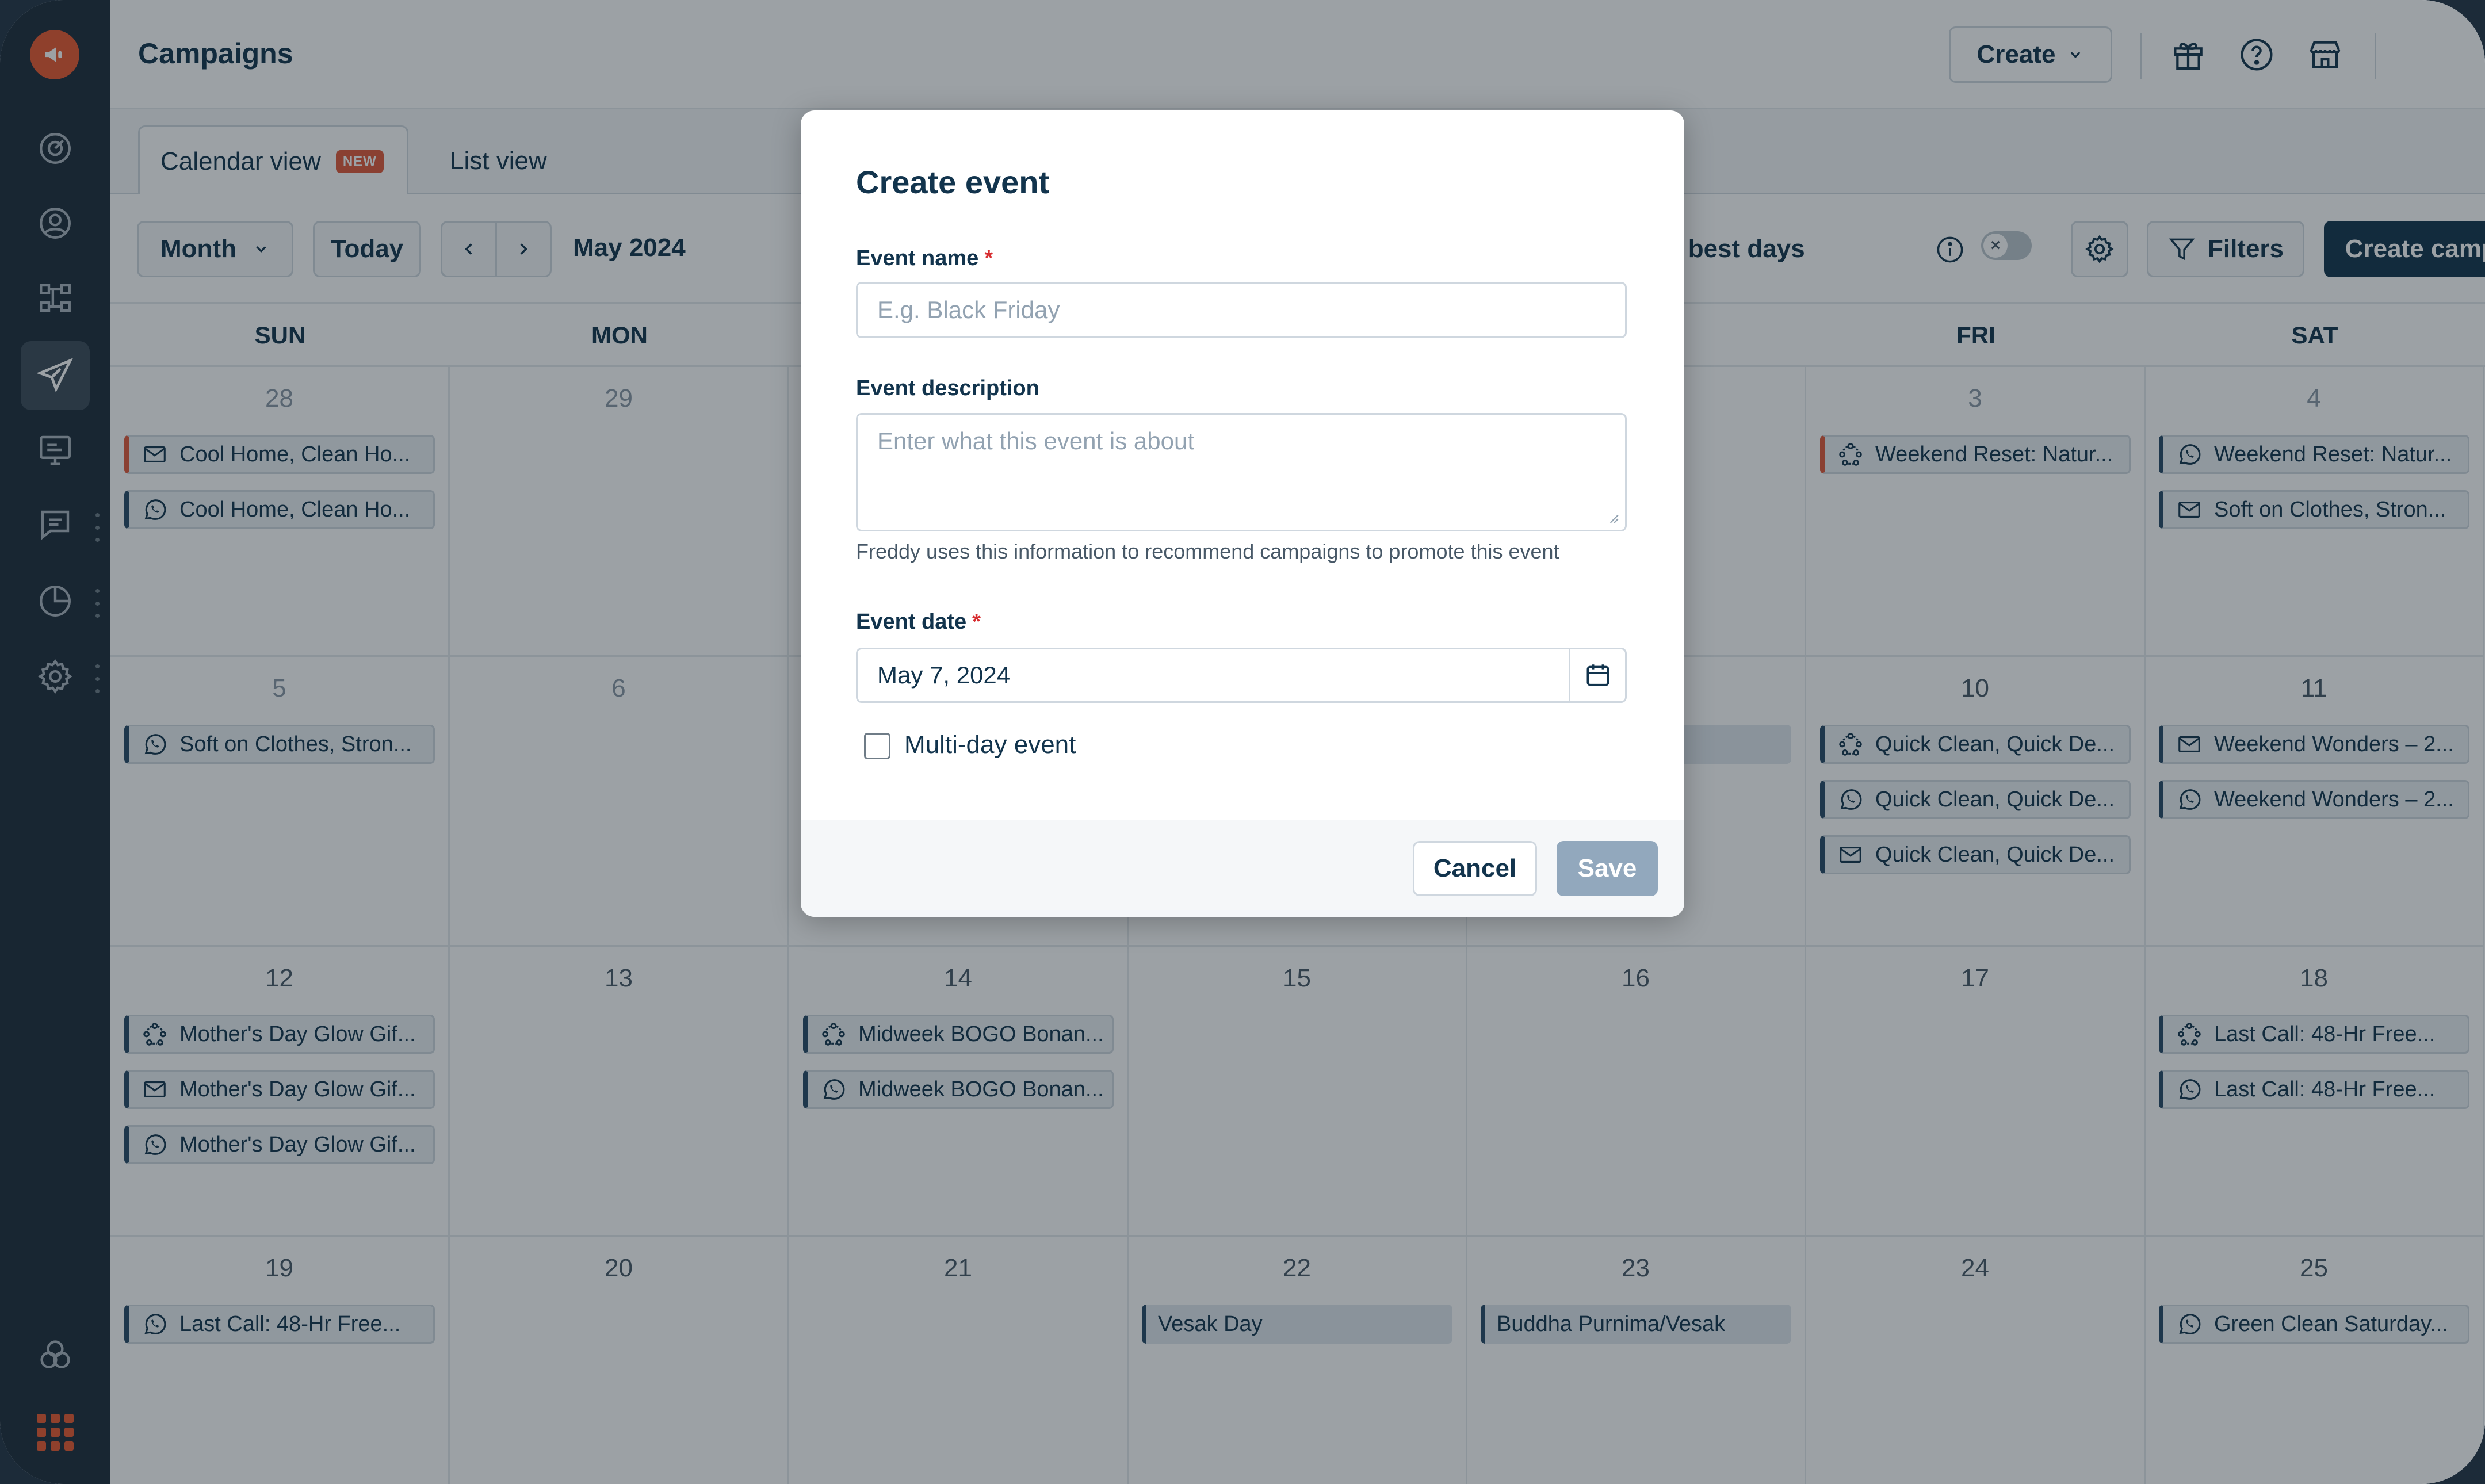  What do you see at coordinates (948, 388) in the screenshot?
I see `event-description-label: Event description` at bounding box center [948, 388].